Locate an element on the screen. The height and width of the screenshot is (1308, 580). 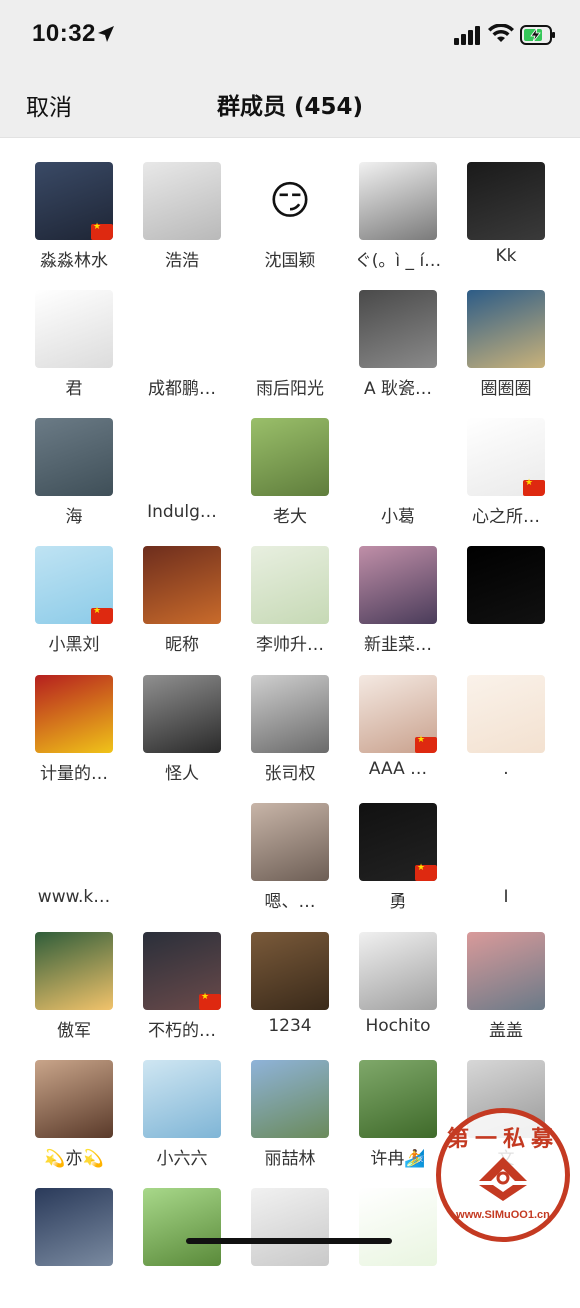
member-item: 老大 is located at coordinates (290, 478).